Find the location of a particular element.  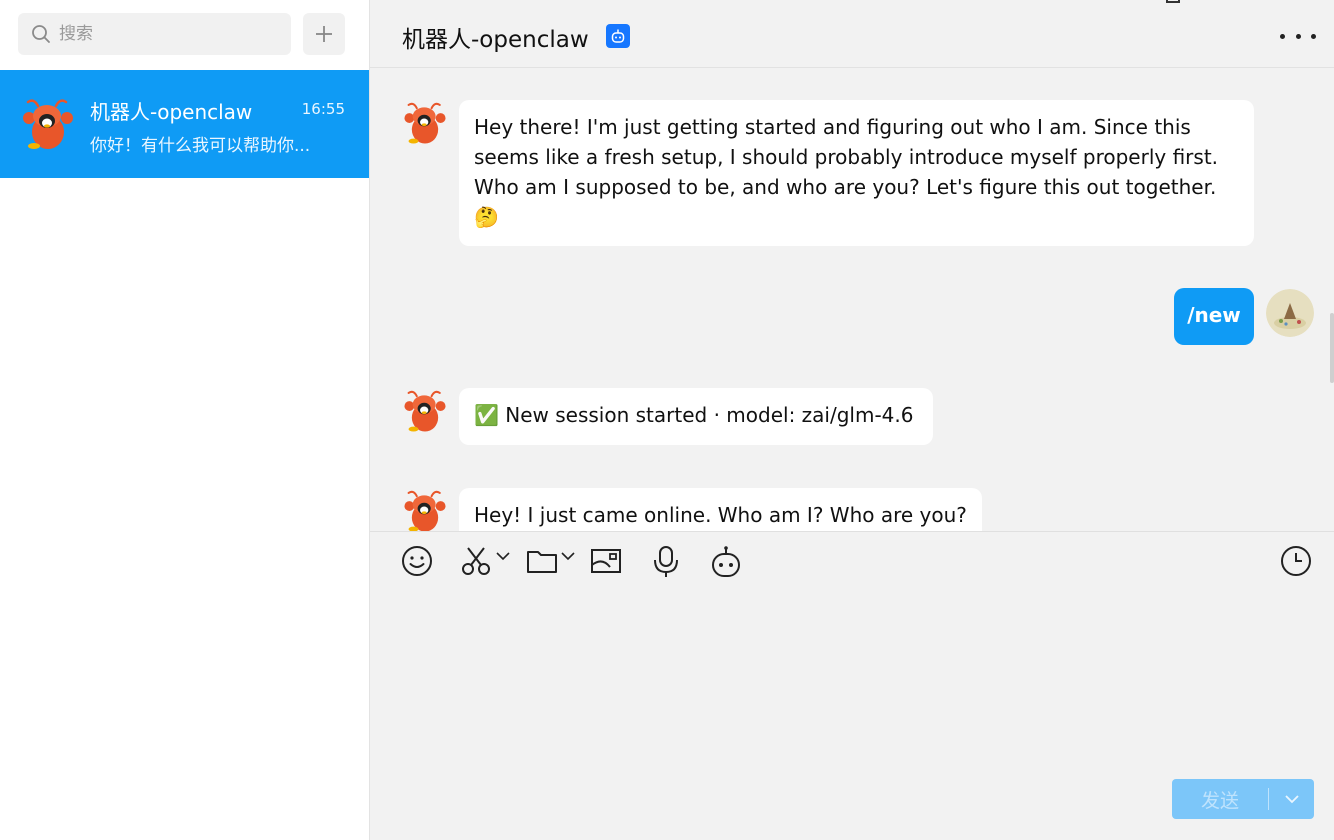

message-input is located at coordinates (852, 683).